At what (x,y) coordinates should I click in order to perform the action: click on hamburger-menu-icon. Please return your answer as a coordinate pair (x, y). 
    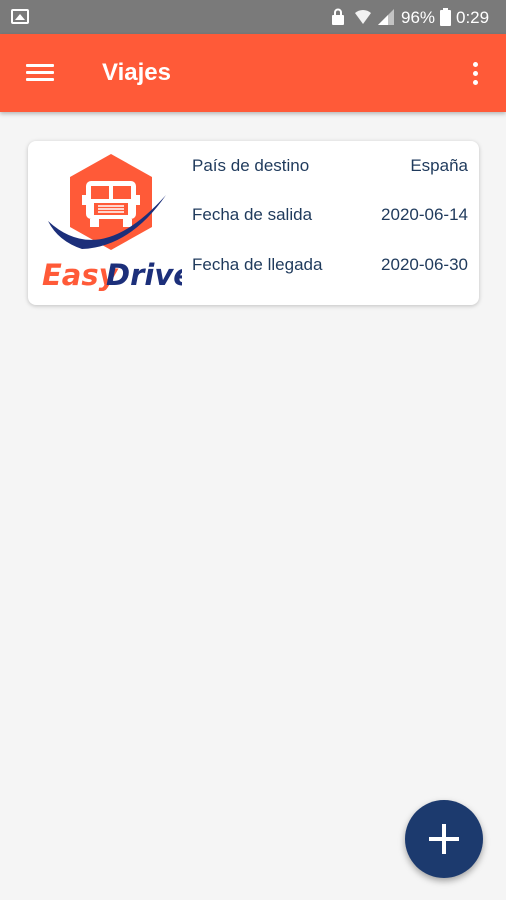
    Looking at the image, I should click on (40, 73).